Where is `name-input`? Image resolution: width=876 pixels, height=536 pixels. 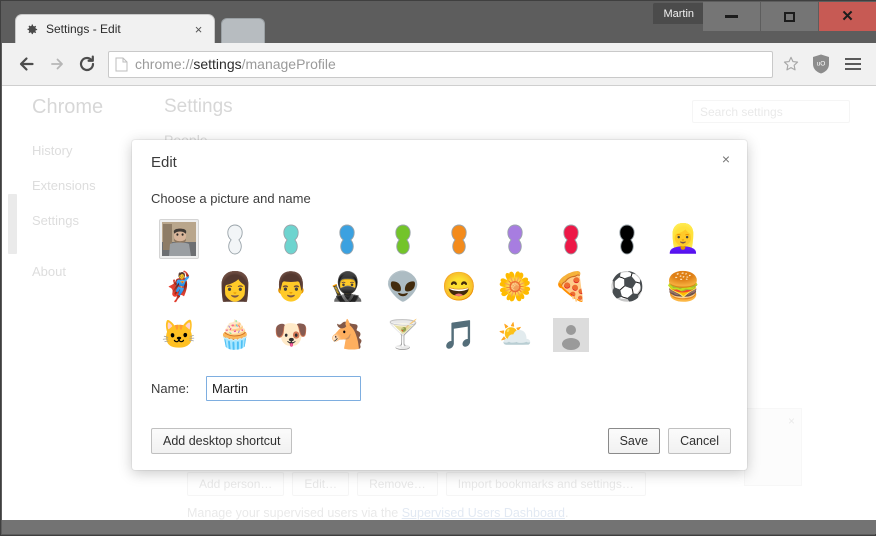 name-input is located at coordinates (283, 388).